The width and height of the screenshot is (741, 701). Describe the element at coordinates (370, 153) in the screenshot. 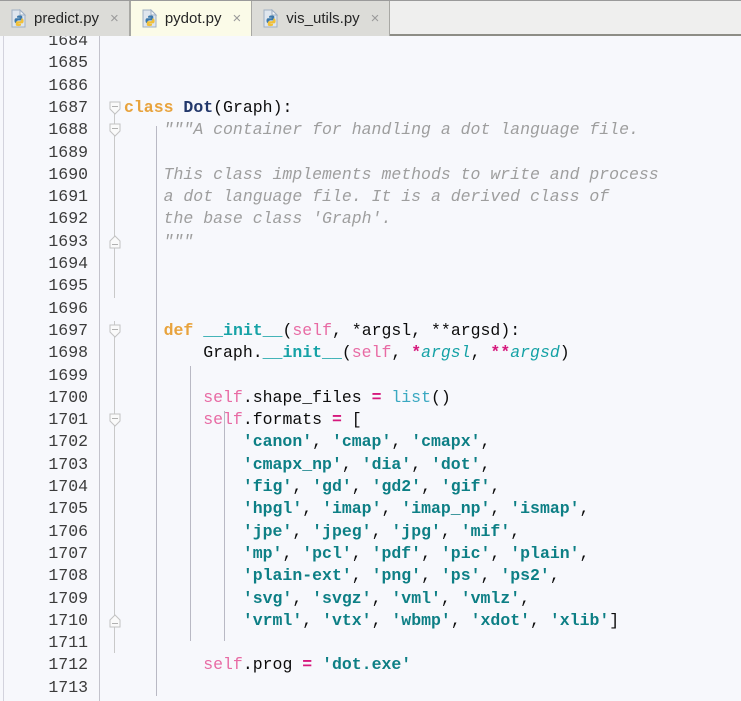

I see `code-line: 1689` at that location.